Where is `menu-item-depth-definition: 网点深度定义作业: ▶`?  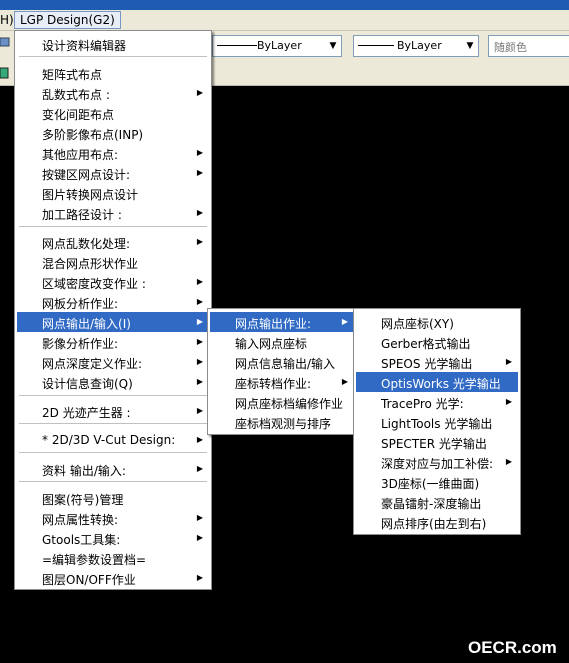
menu-item-depth-definition: 网点深度定义作业: ▶ is located at coordinates (113, 362).